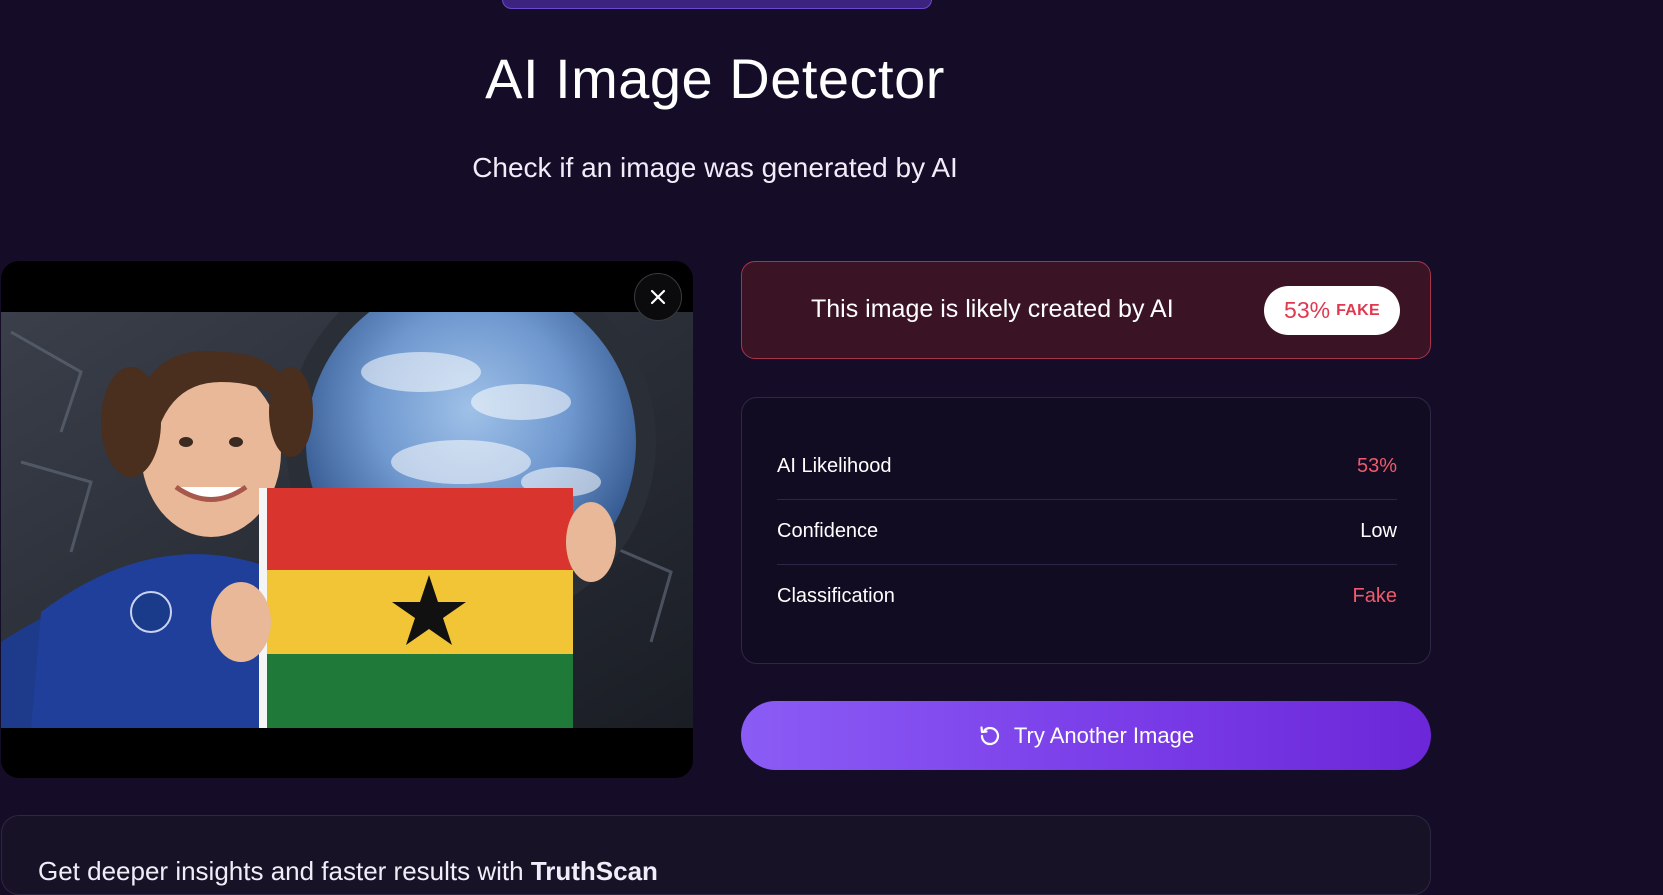  What do you see at coordinates (1374, 596) in the screenshot?
I see `metric-value: Fake` at bounding box center [1374, 596].